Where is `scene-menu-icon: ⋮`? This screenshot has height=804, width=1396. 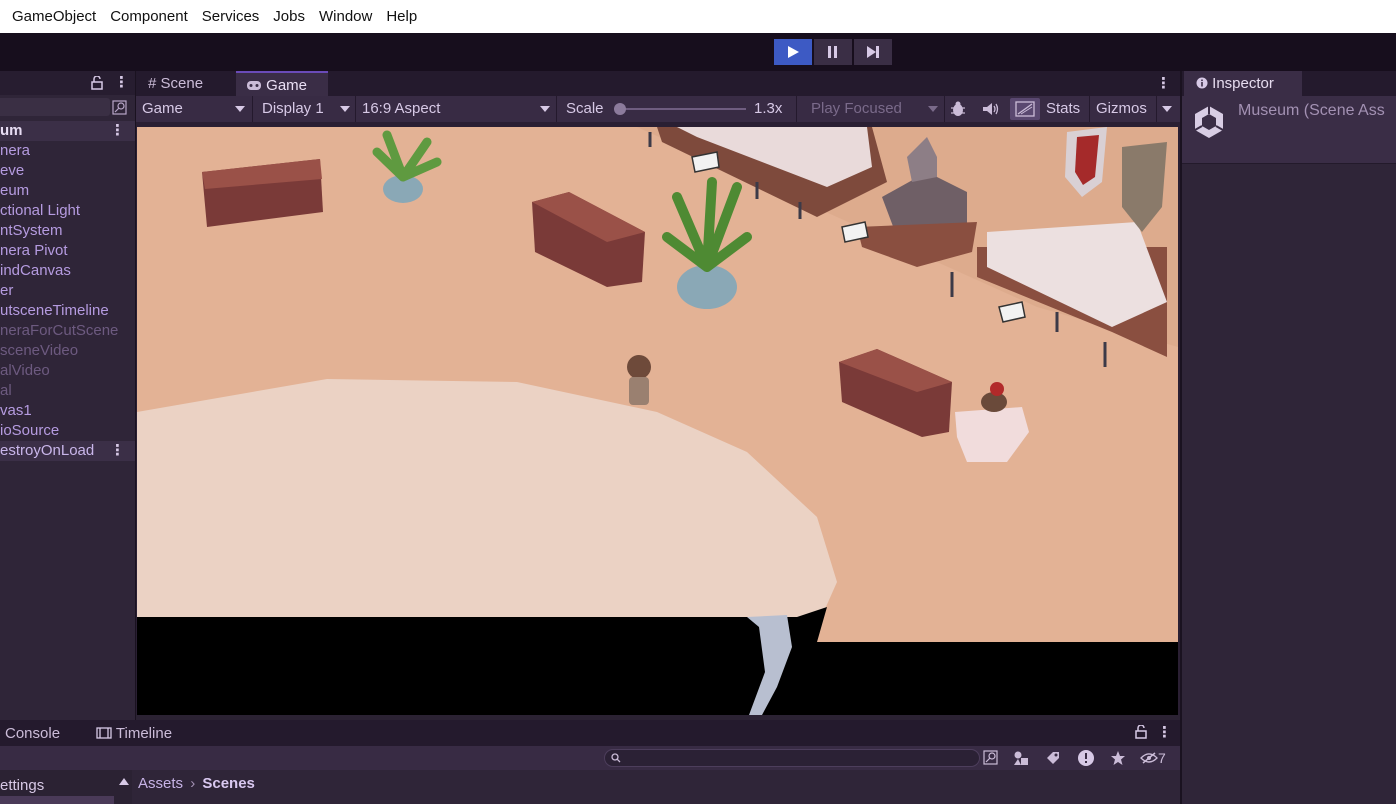
scene-menu-icon: ⋮ is located at coordinates (117, 131).